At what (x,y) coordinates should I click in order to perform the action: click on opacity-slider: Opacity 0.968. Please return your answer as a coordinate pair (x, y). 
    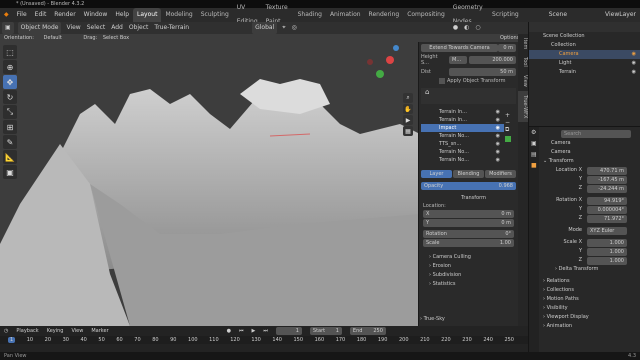
    Looking at the image, I should click on (468, 186).